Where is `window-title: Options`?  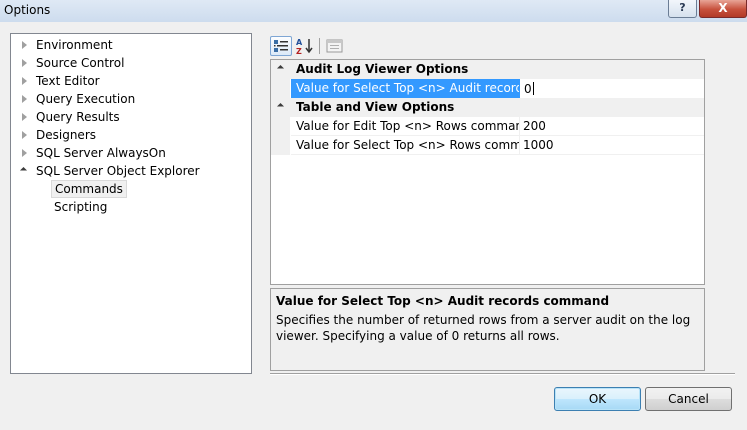
window-title: Options is located at coordinates (27, 10).